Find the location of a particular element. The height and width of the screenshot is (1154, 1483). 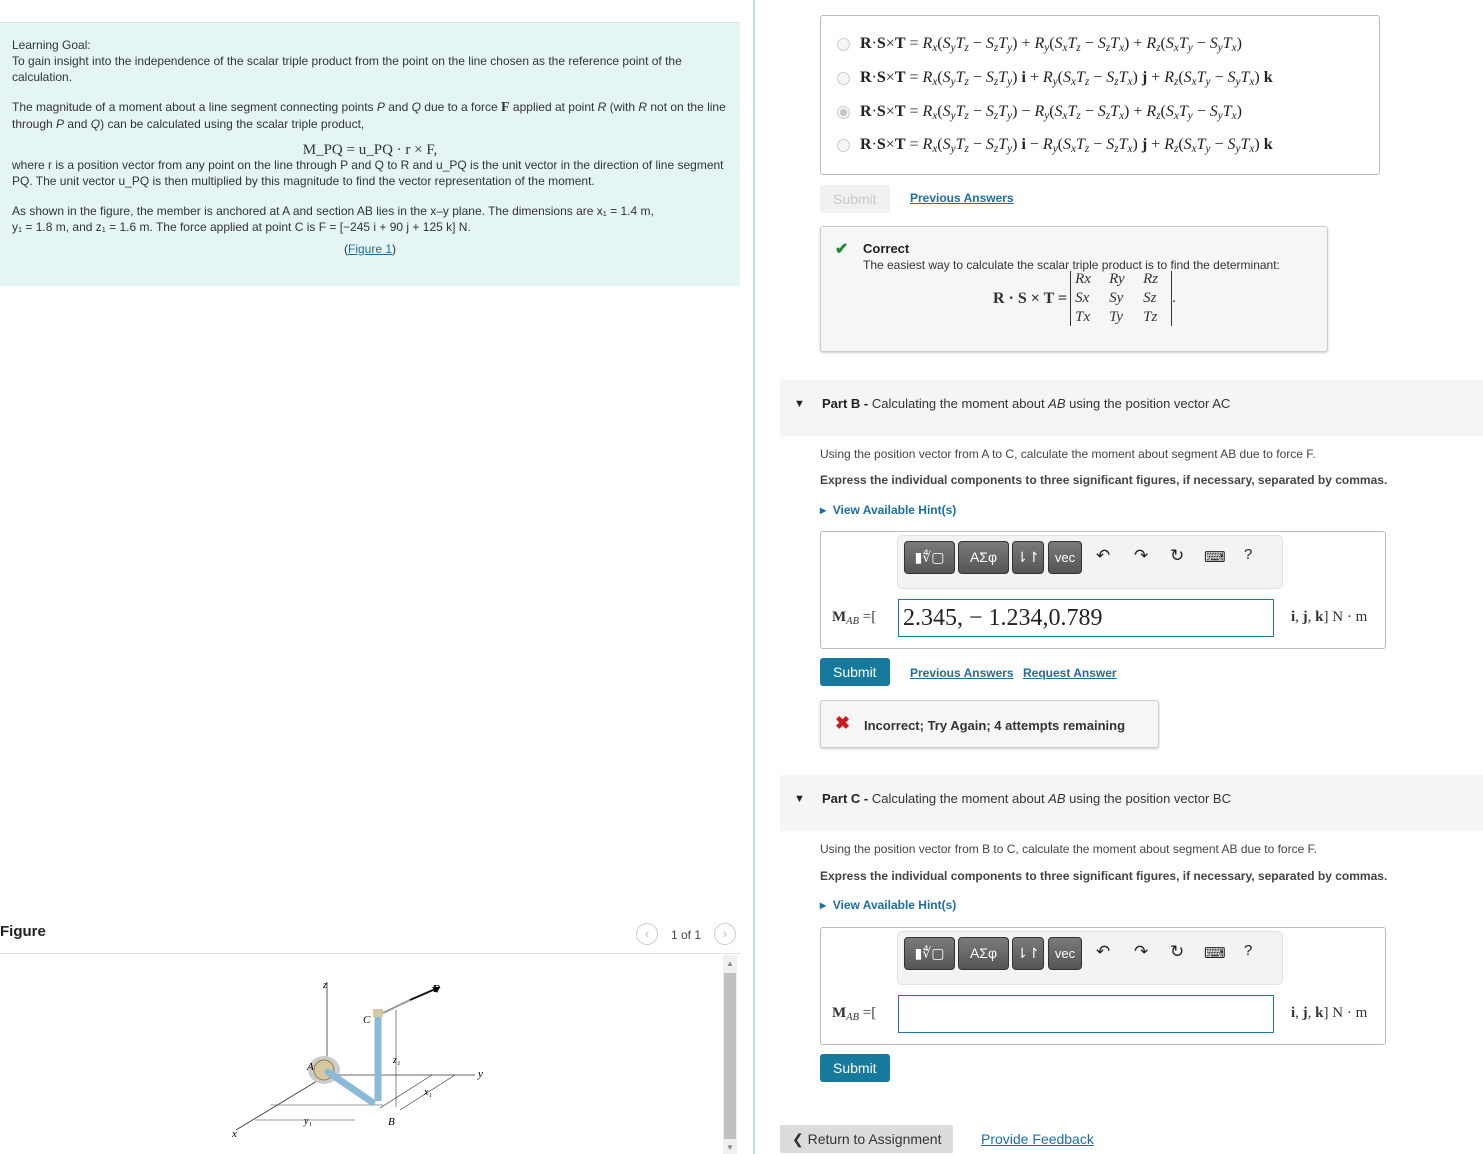

chevron-right-icon: › is located at coordinates (725, 934).